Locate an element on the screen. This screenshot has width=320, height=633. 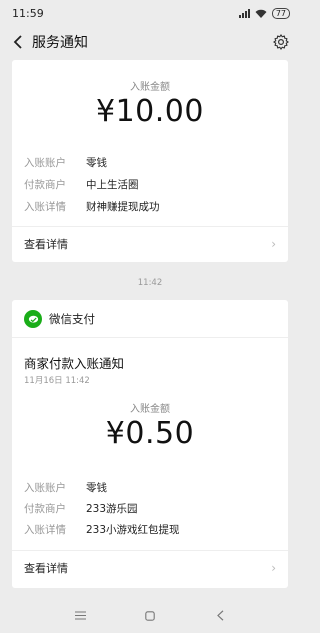
detail-row: 入账详情 233小游戏红包提现 is located at coordinates (102, 529).